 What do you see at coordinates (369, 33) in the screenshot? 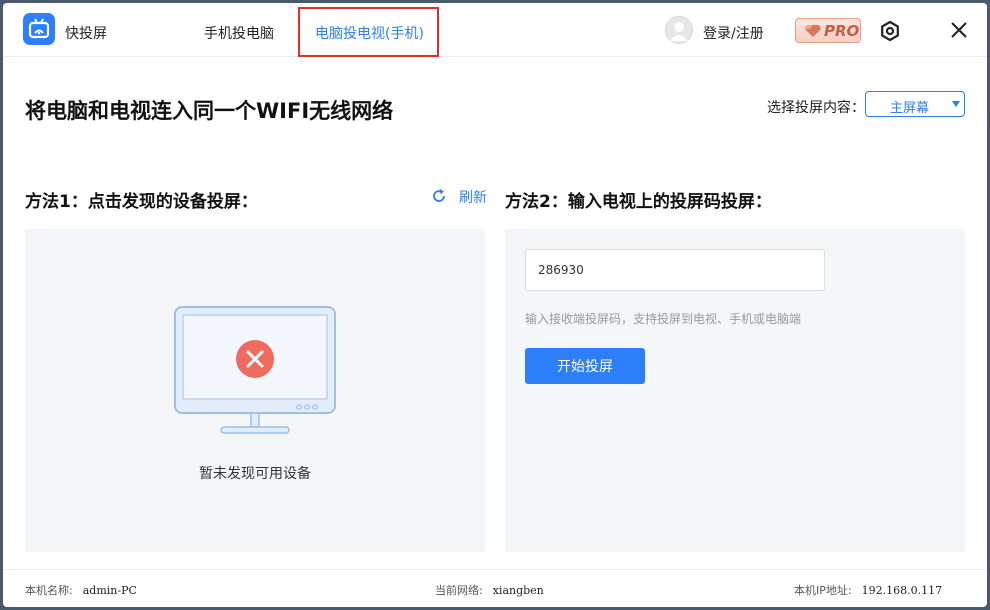
I see `tab-pc-to-tv: 电脑投电视(手机)` at bounding box center [369, 33].